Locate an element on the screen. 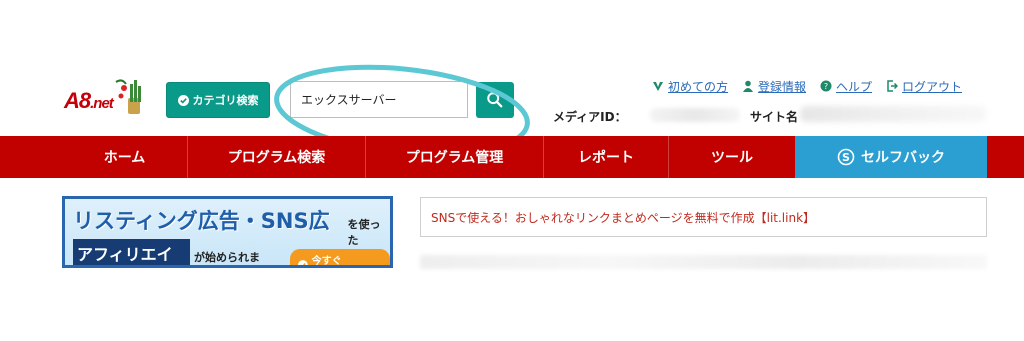 The width and height of the screenshot is (1024, 341). search-icon is located at coordinates (495, 100).